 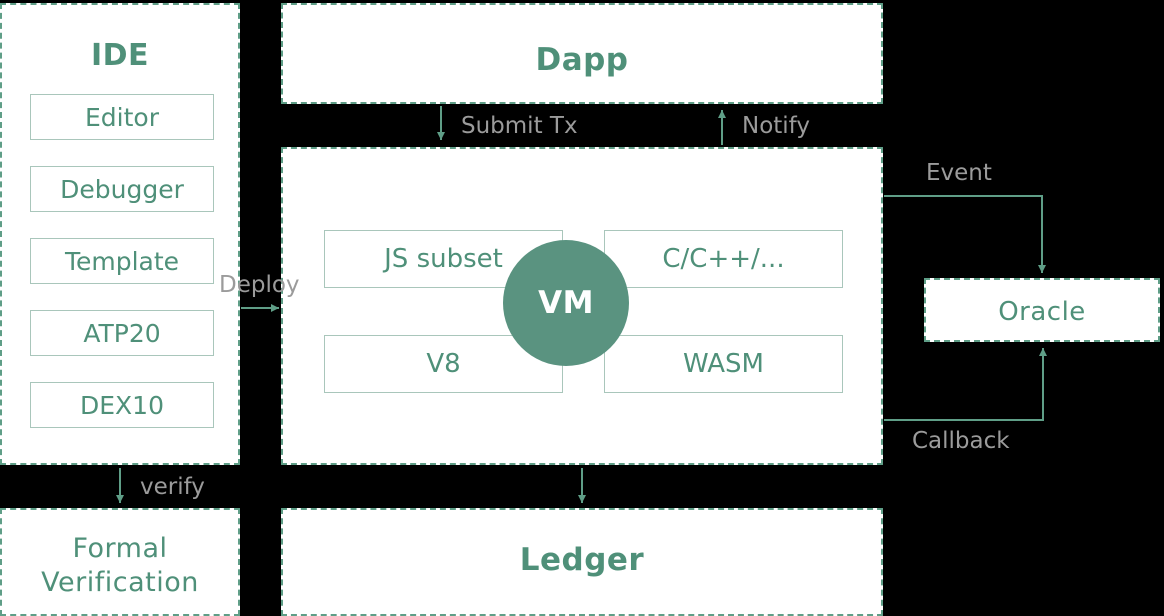 I want to click on connector-line-callback, so click(x=965, y=384).